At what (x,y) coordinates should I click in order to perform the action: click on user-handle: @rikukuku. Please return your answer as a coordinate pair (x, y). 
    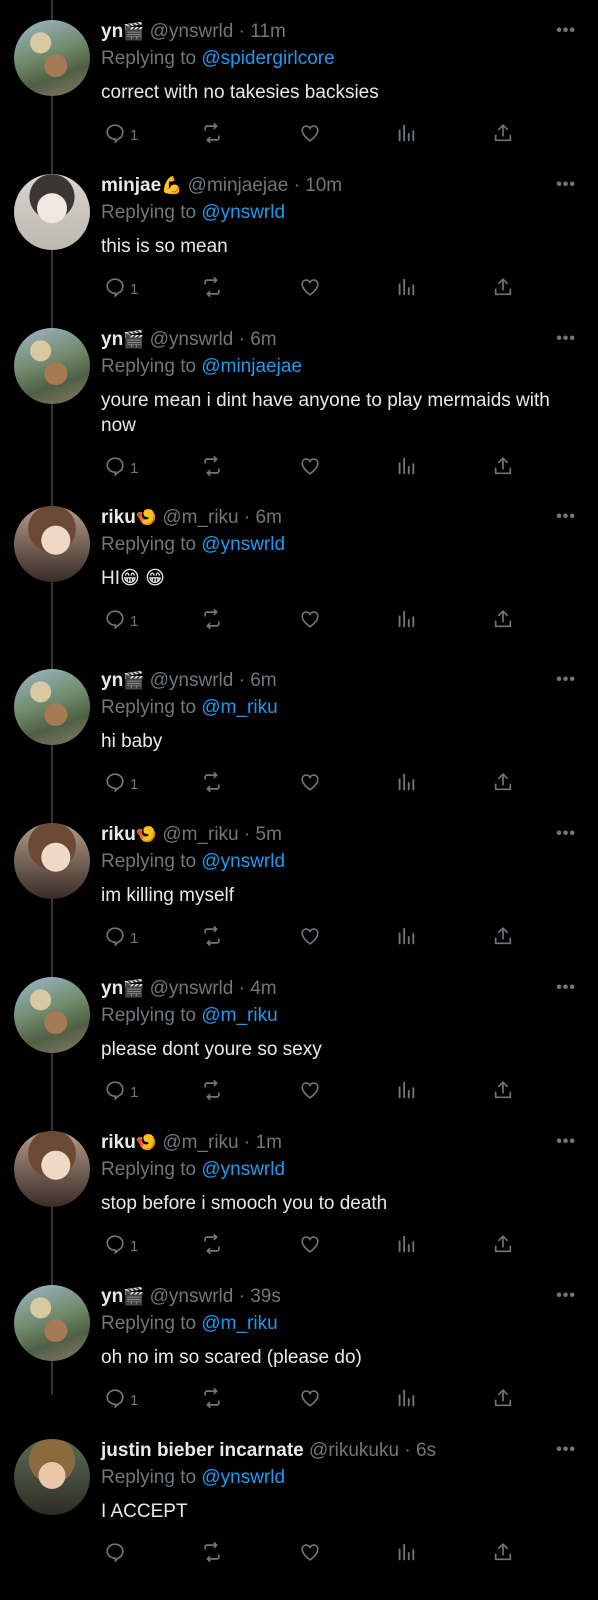
    Looking at the image, I should click on (354, 1450).